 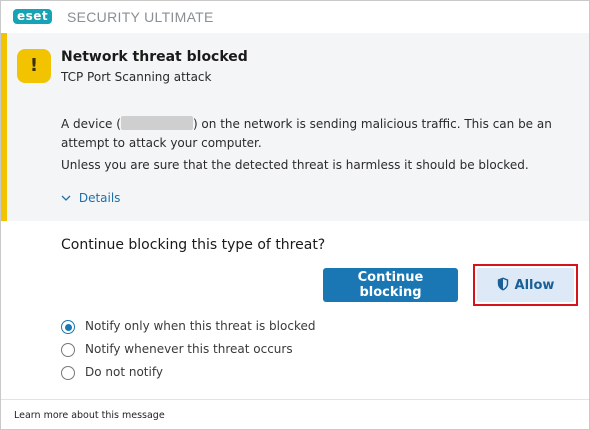 What do you see at coordinates (200, 326) in the screenshot?
I see `notify-option-label: Notify only when this threat is blocked` at bounding box center [200, 326].